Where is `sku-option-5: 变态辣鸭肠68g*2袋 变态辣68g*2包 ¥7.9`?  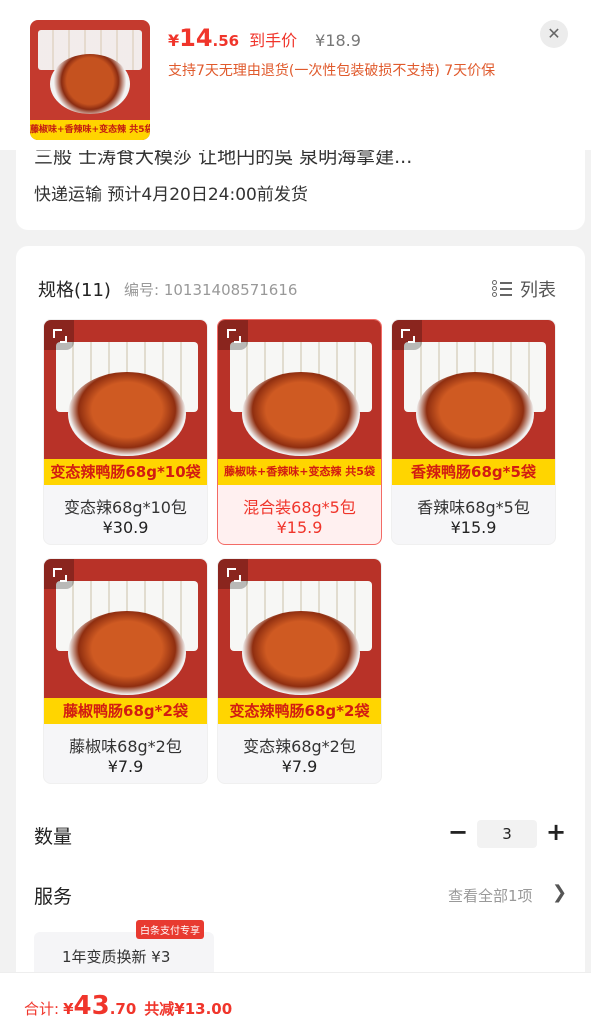 sku-option-5: 变态辣鸭肠68g*2袋 变态辣68g*2包 ¥7.9 is located at coordinates (299, 671).